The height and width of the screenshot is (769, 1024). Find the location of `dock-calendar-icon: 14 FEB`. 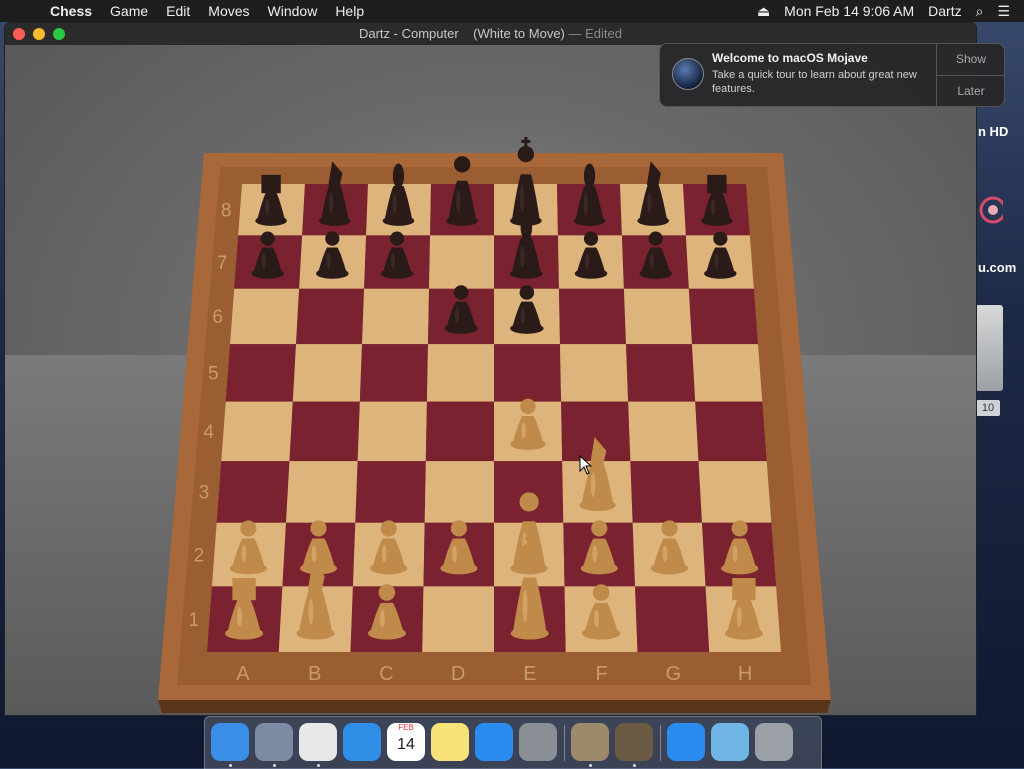

dock-calendar-icon: 14 FEB is located at coordinates (406, 742).